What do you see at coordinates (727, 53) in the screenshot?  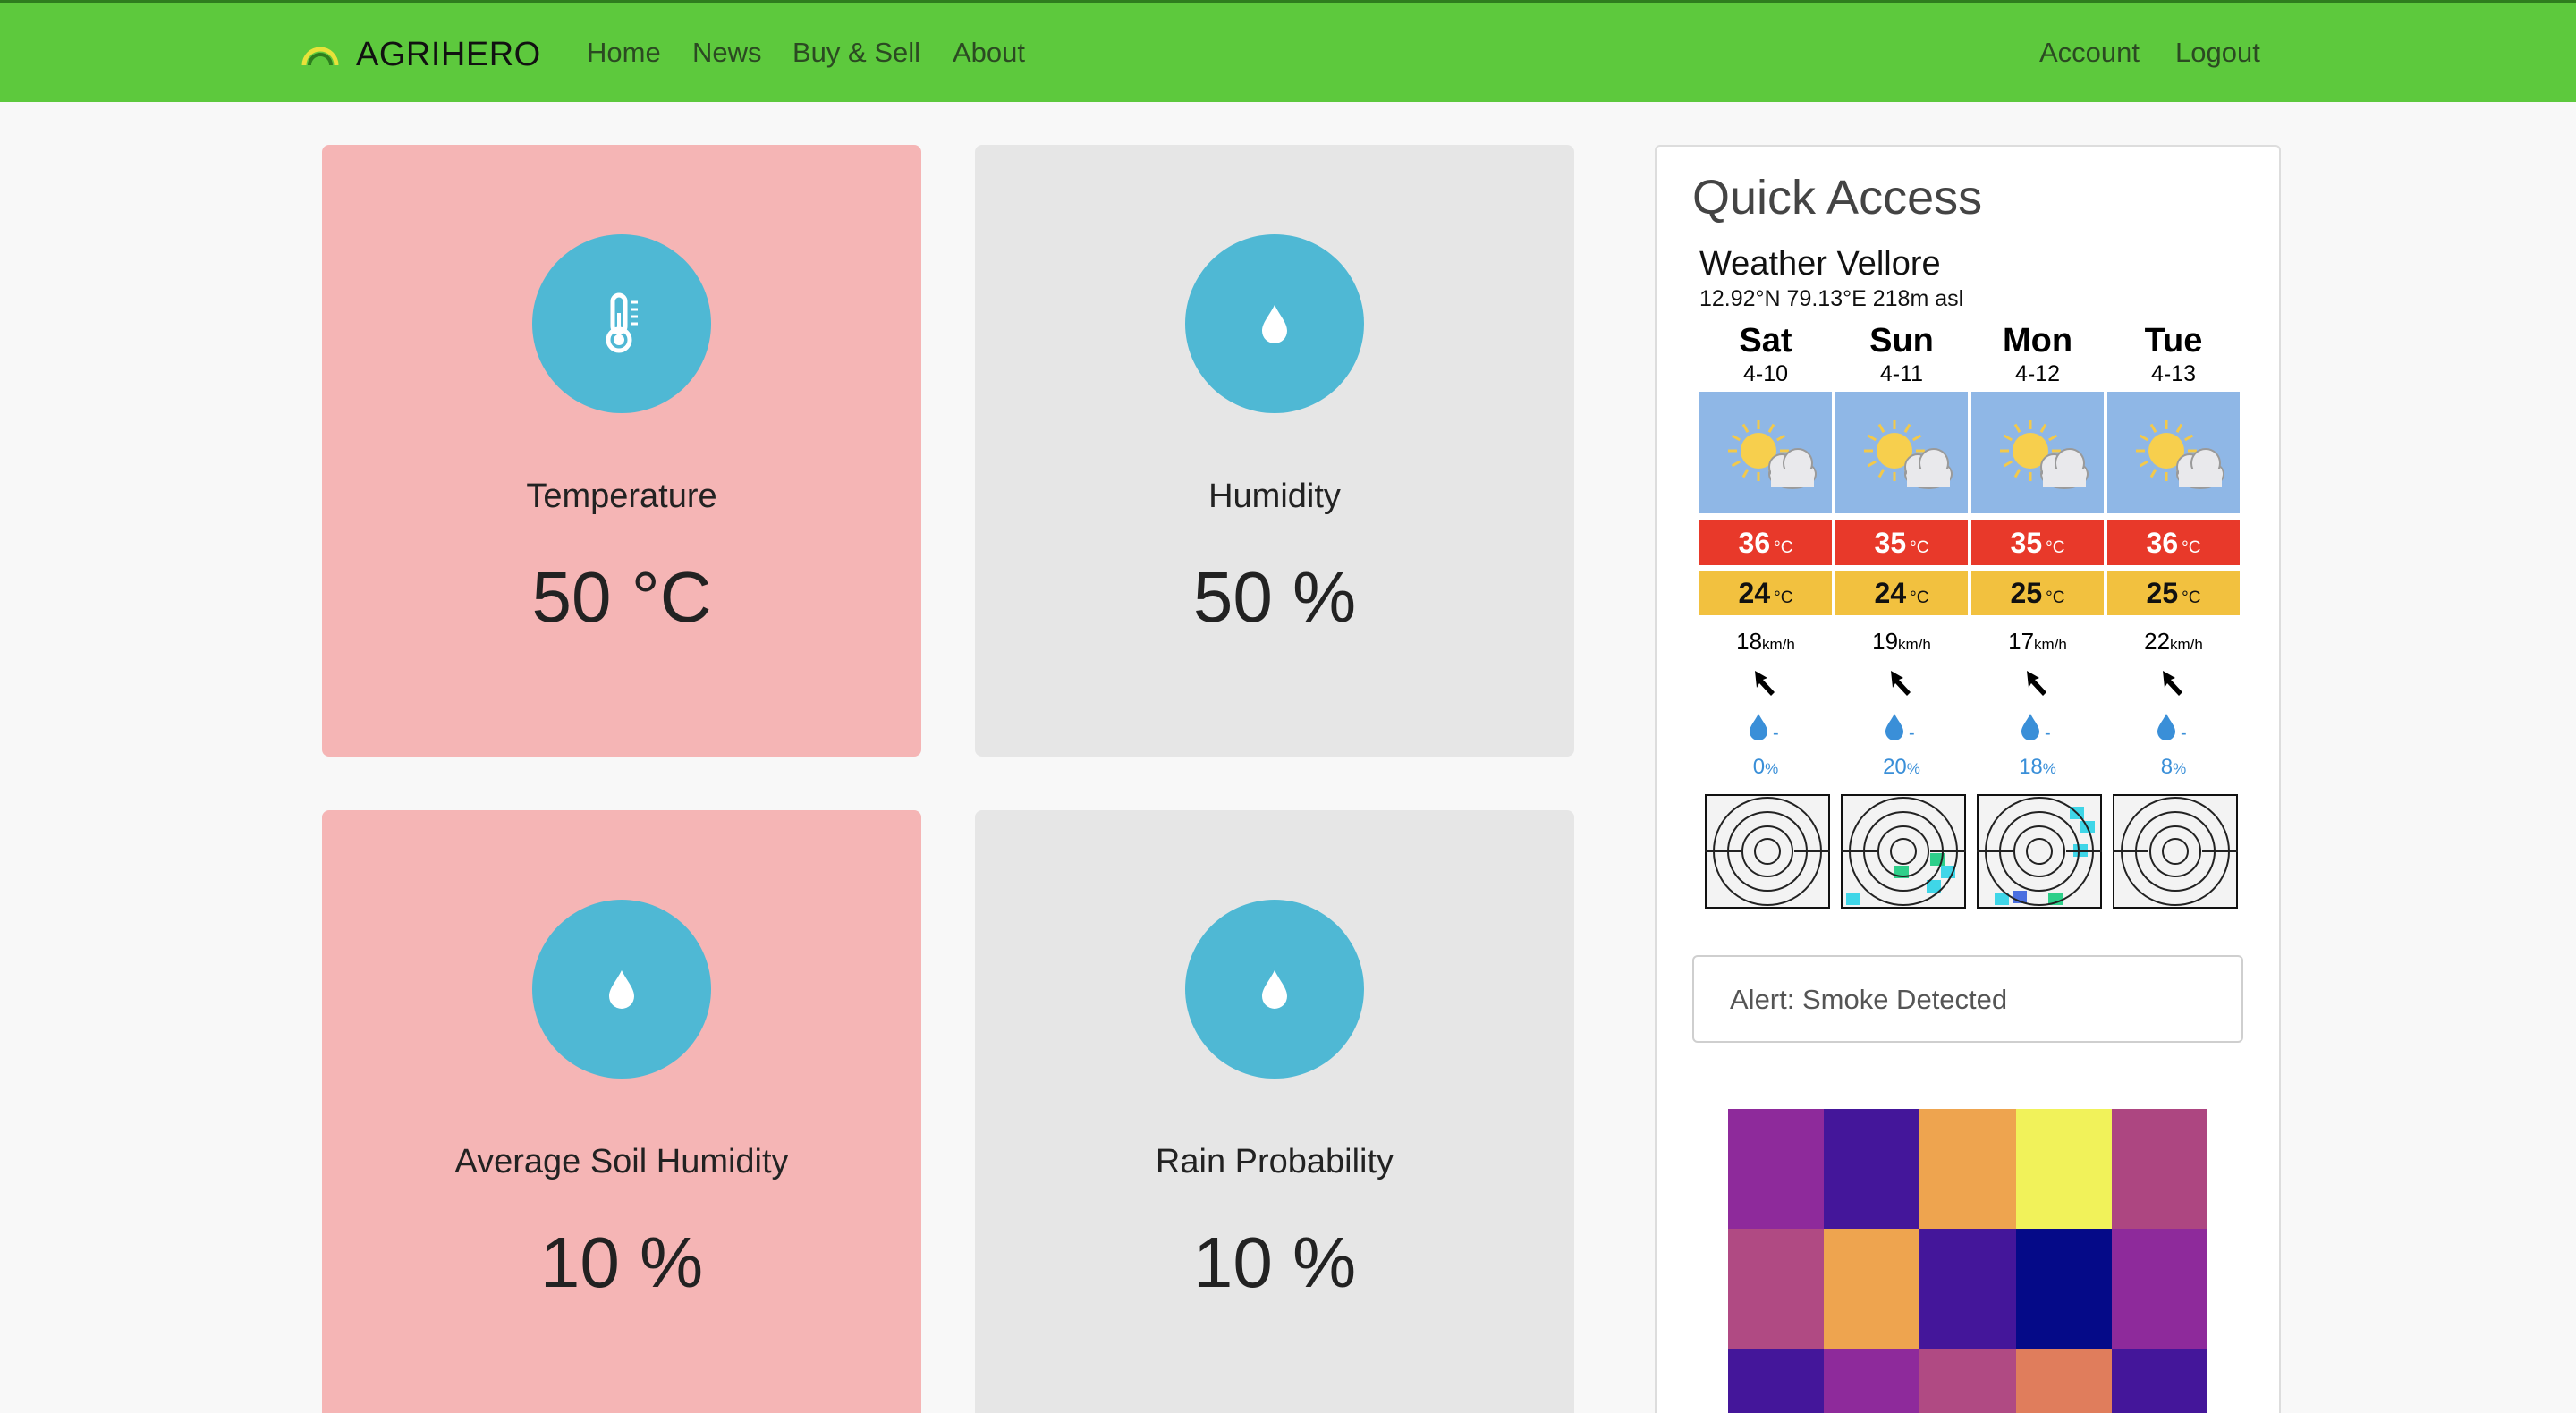 I see `nav-news: News` at bounding box center [727, 53].